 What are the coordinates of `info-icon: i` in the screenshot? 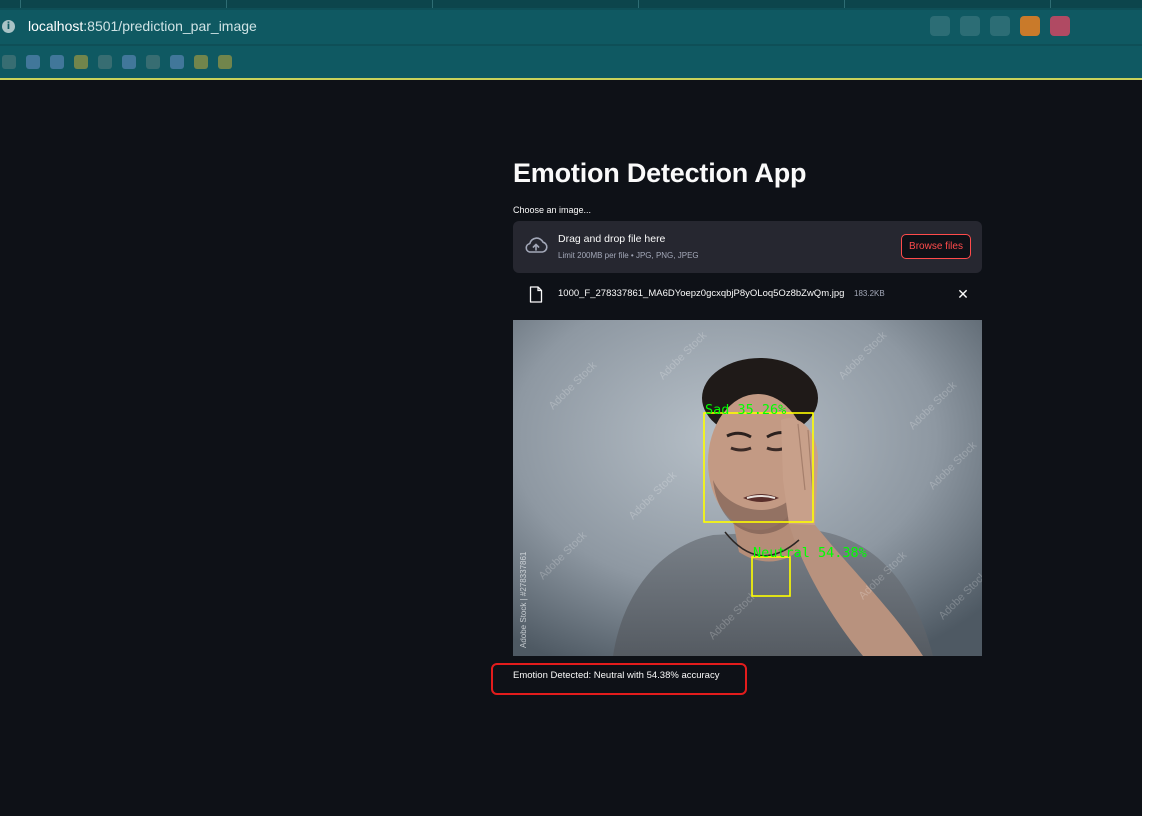 It's located at (8, 26).